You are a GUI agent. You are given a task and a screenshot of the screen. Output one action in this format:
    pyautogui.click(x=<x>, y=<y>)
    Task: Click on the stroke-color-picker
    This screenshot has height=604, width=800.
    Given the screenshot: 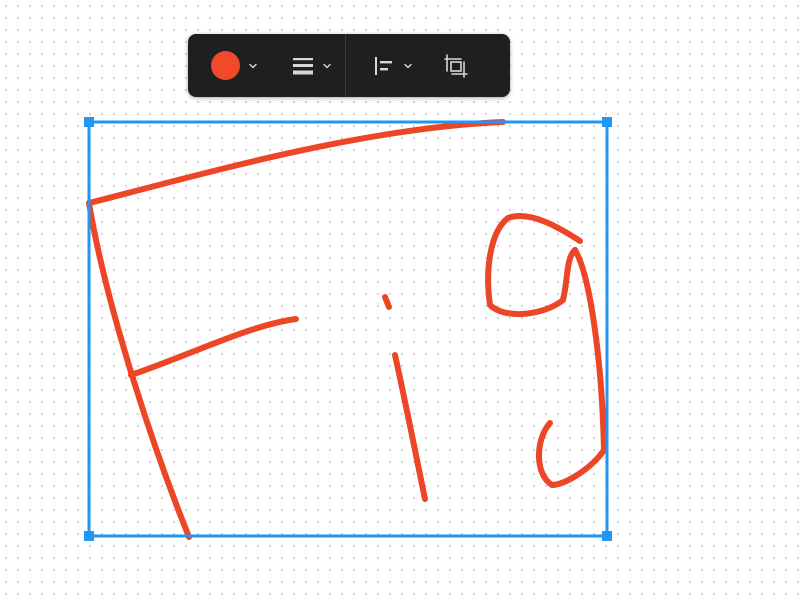 What is the action you would take?
    pyautogui.click(x=223, y=65)
    